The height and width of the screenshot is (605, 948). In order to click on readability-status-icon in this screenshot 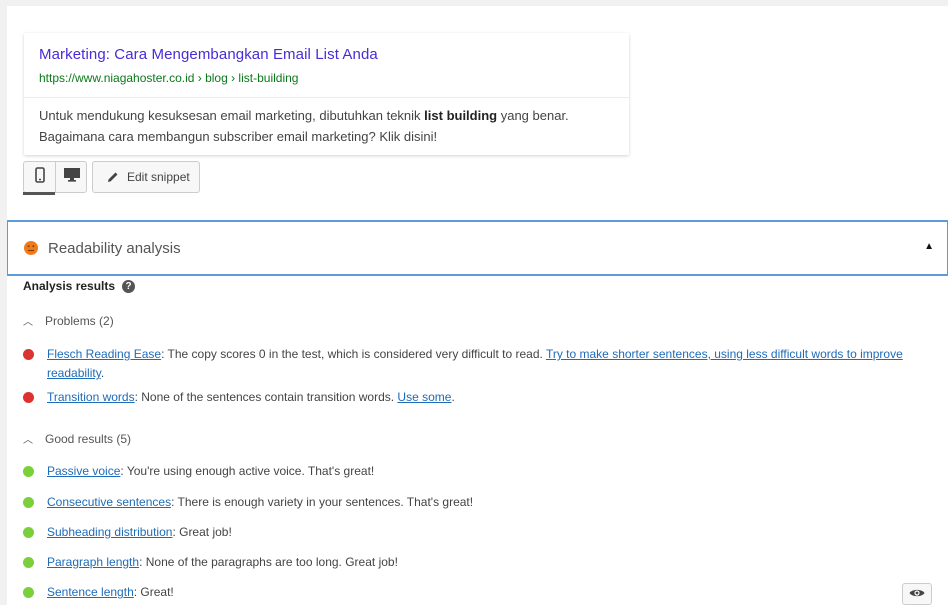, I will do `click(31, 248)`.